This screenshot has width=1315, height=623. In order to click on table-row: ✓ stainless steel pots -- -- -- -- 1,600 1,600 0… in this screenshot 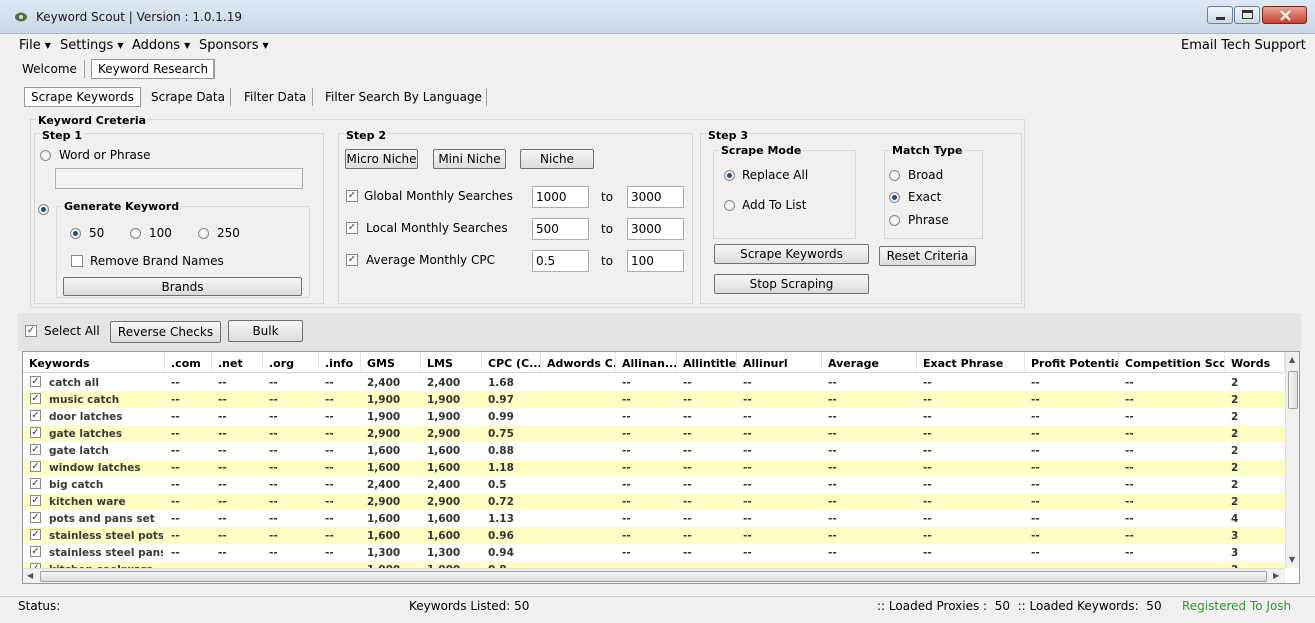, I will do `click(654, 535)`.